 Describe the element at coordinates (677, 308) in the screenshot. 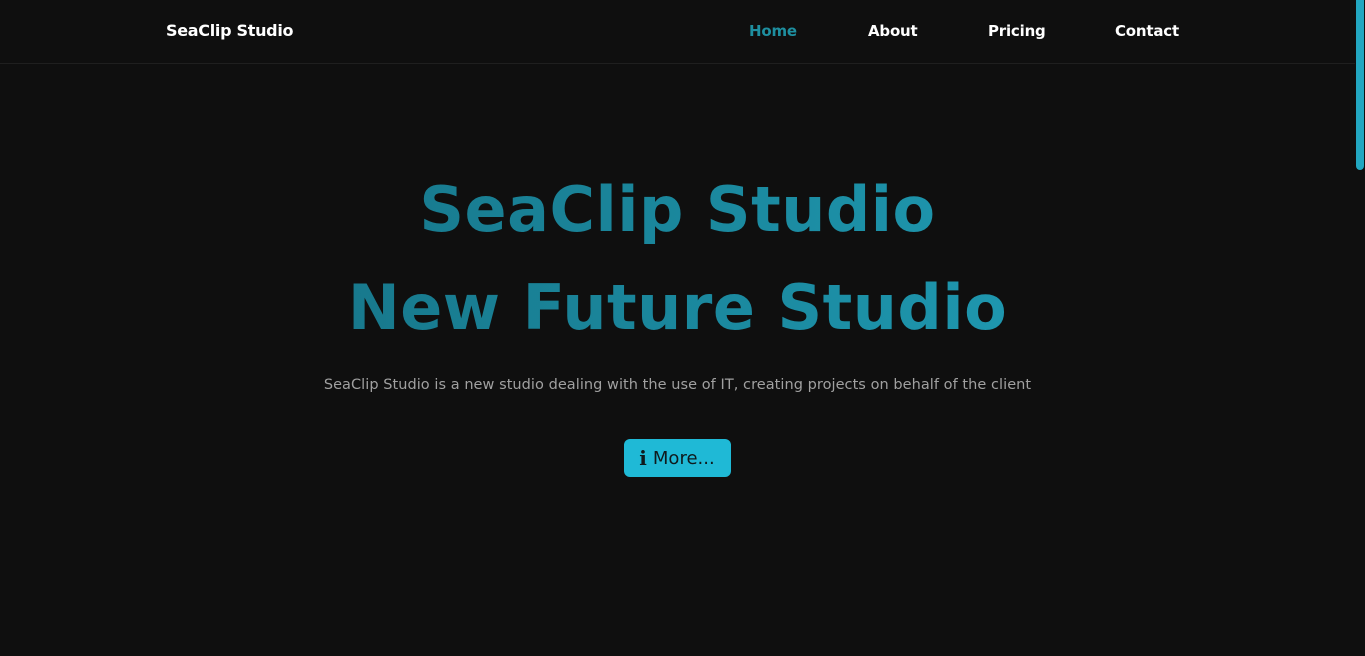

I see `hero-headline-line-2: New Future Studio` at that location.